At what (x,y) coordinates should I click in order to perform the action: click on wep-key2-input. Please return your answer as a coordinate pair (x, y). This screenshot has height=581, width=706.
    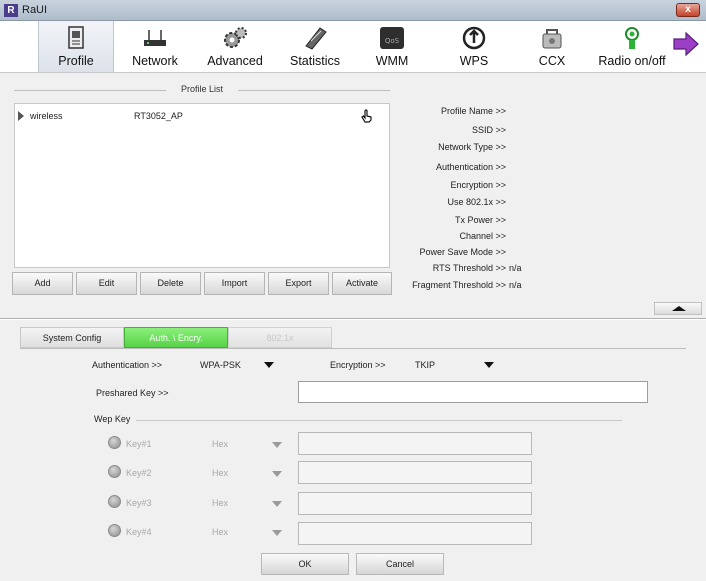
    Looking at the image, I should click on (415, 472).